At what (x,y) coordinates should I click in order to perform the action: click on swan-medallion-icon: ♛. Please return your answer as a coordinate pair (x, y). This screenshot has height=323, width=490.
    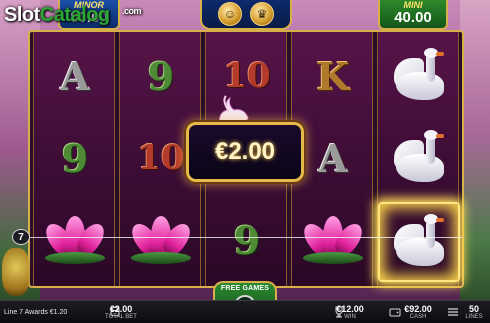
    Looking at the image, I should click on (262, 14).